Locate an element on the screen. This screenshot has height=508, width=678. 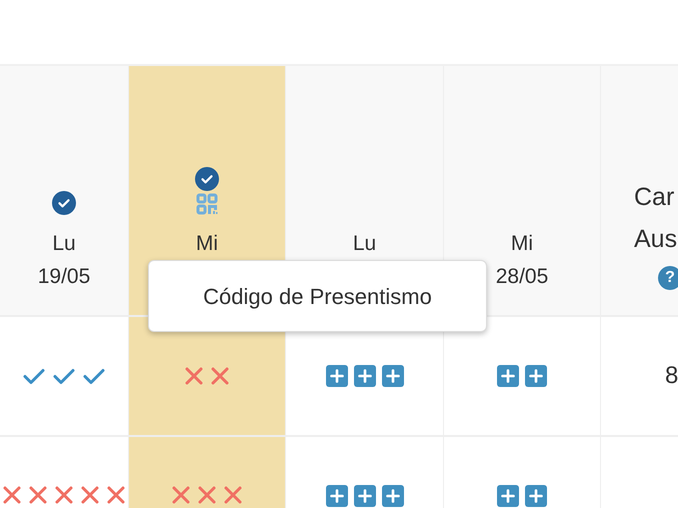
date-label: 19/05 is located at coordinates (64, 277).